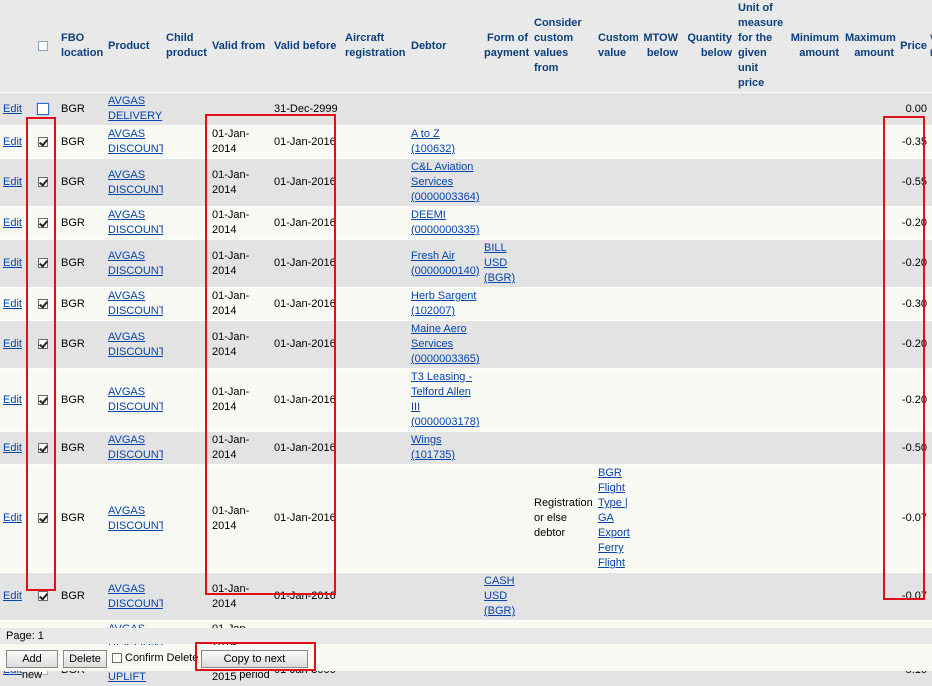 The image size is (932, 686). Describe the element at coordinates (85, 659) in the screenshot. I see `delete-button: Delete` at that location.